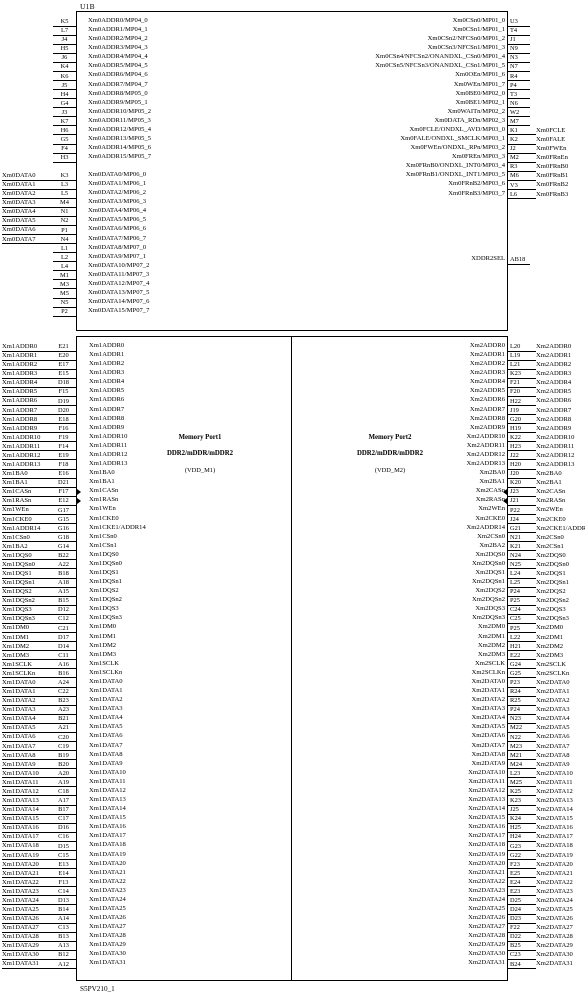  What do you see at coordinates (521, 429) in the screenshot?
I see `m2-ctrl-pin: H19` at bounding box center [521, 429].